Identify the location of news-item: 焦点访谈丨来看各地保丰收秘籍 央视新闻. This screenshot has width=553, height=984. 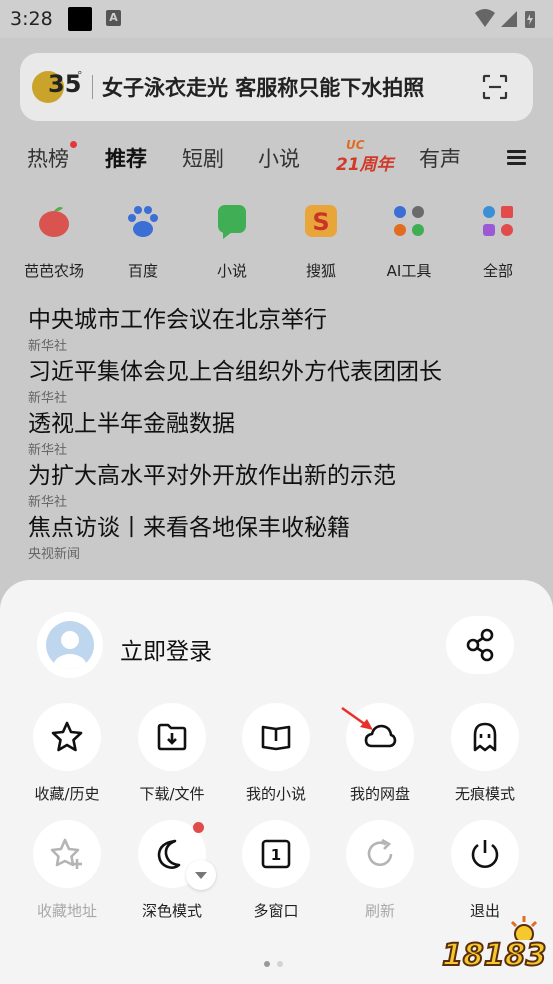
(278, 535).